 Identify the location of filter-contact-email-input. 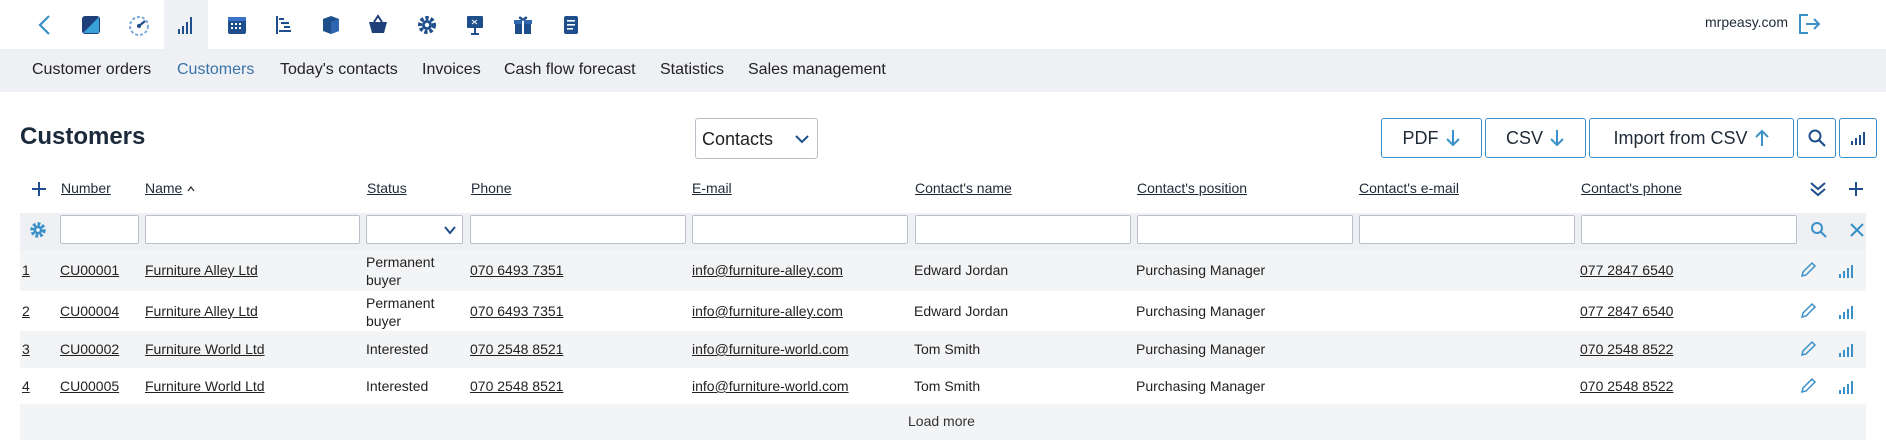
(1467, 229).